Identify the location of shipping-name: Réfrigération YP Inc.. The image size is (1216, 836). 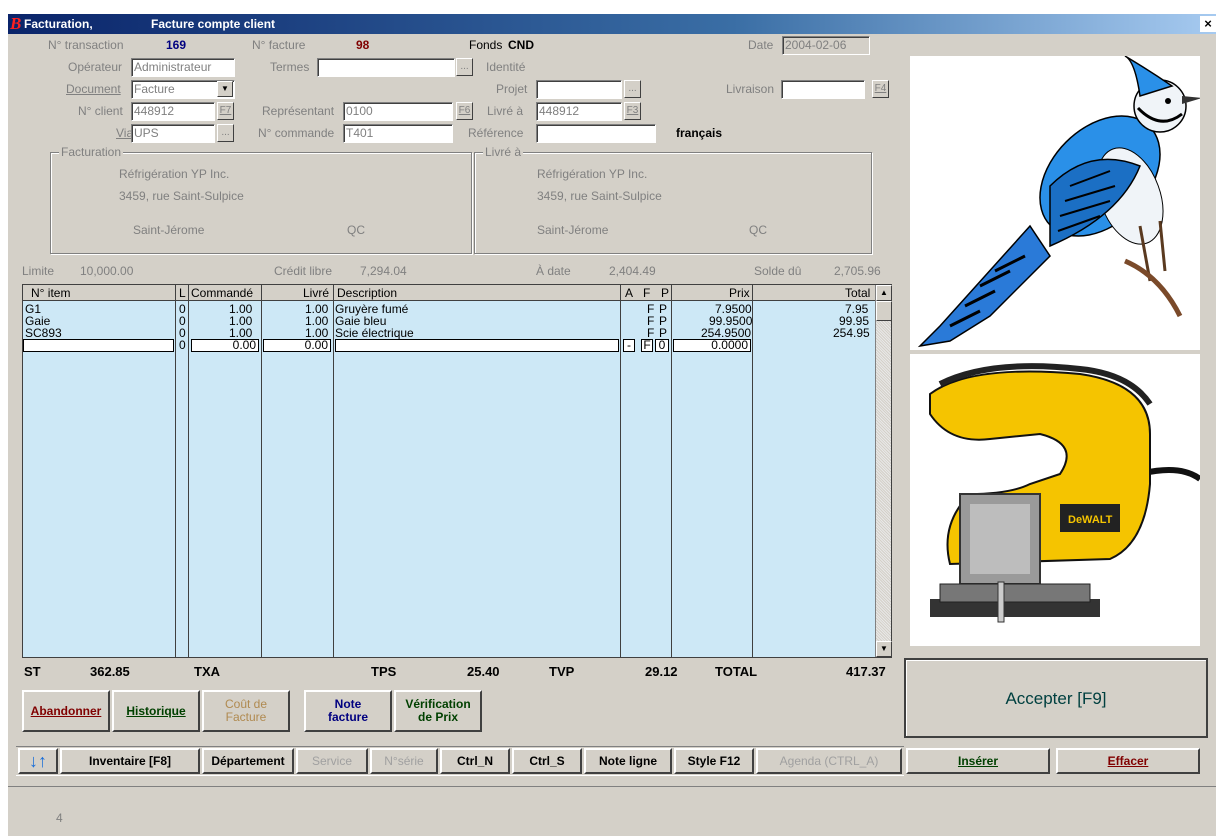
(592, 174).